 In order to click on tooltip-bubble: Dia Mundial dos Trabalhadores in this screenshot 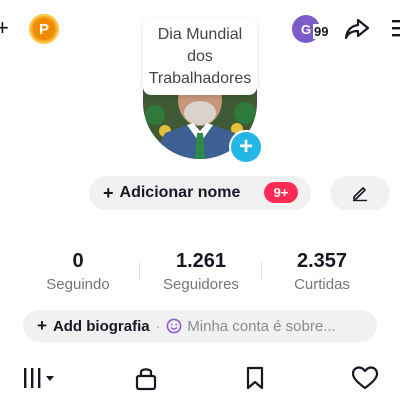, I will do `click(200, 56)`.